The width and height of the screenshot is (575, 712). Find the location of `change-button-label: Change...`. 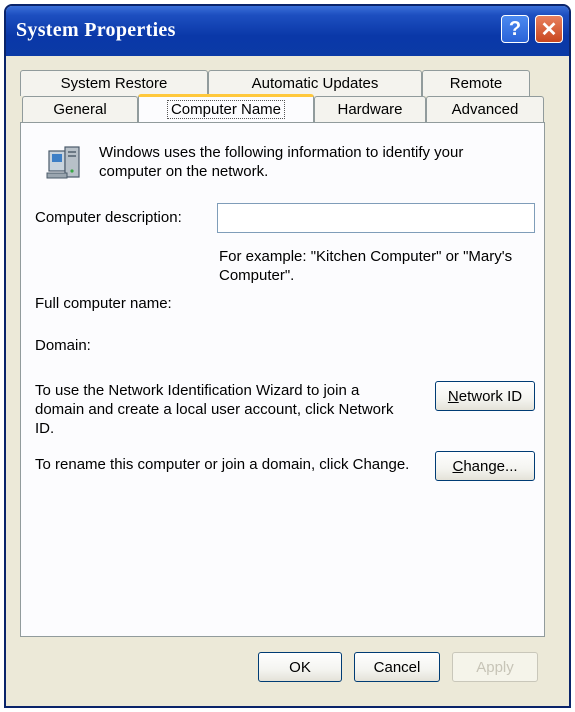

change-button-label: Change... is located at coordinates (485, 466).